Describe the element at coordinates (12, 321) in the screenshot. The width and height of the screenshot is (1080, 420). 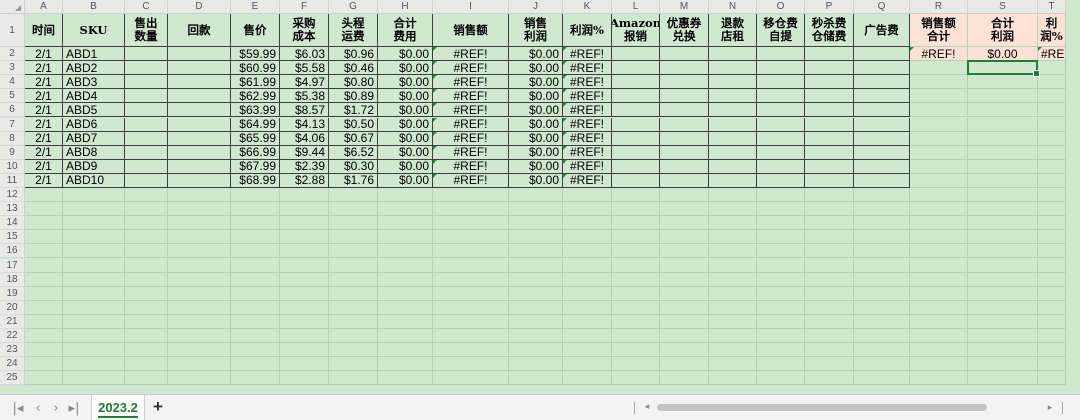
I see `row-header-21: 21` at that location.